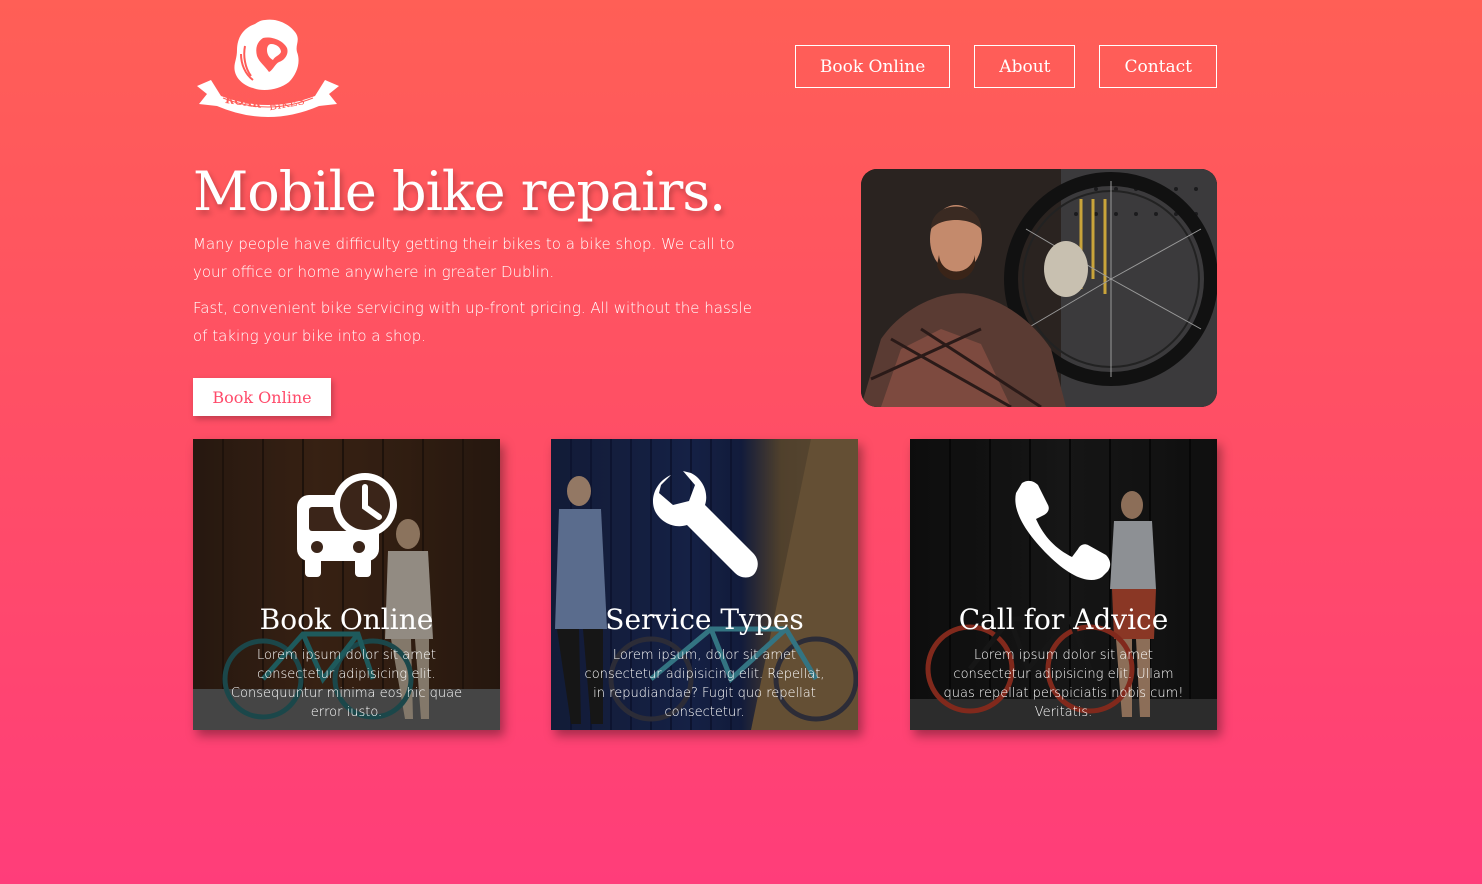  I want to click on main-nav: Book Online About Contact, so click(1005, 66).